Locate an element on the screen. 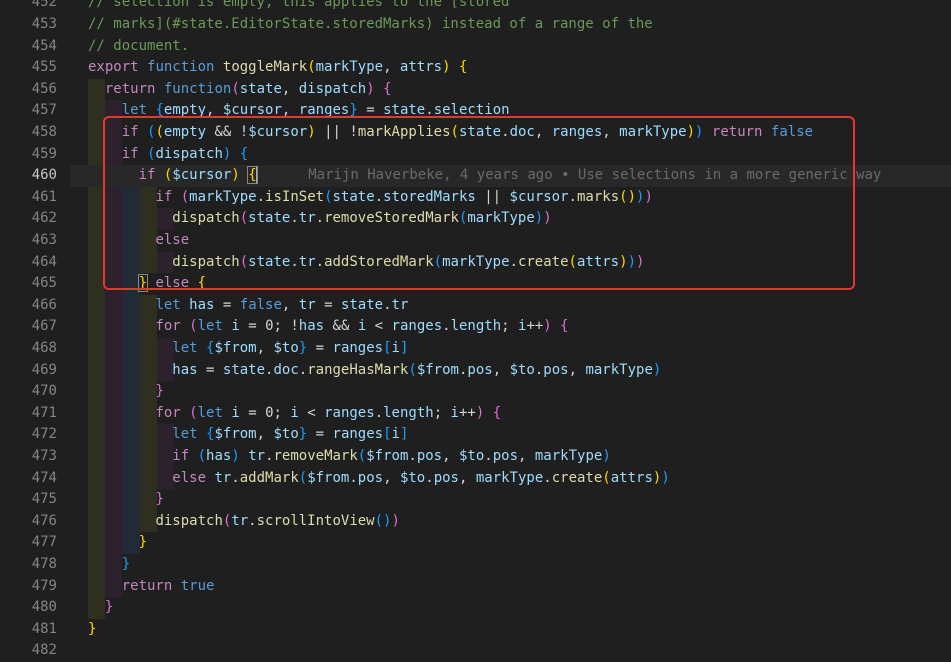  code-token: ; is located at coordinates (442, 412).